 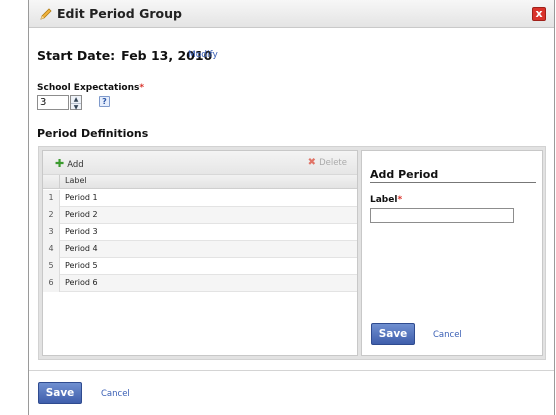 I want to click on row-number: 4, so click(x=51, y=249).